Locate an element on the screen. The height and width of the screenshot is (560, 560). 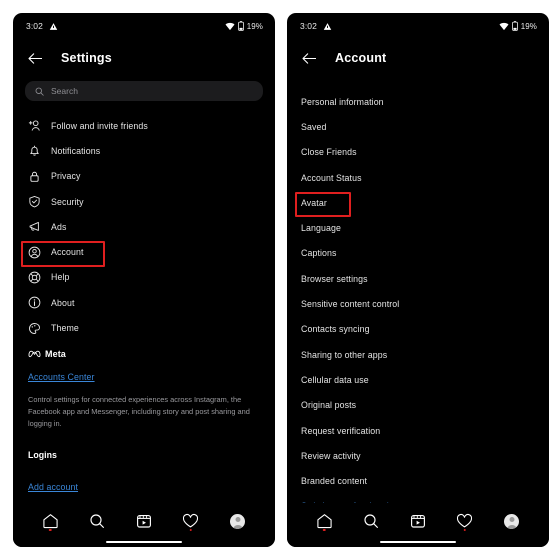
account-item-captions: Captions is located at coordinates (418, 253).